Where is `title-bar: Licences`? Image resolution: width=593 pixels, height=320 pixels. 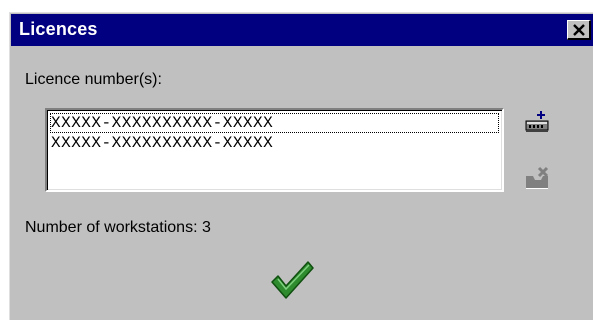 title-bar: Licences is located at coordinates (302, 30).